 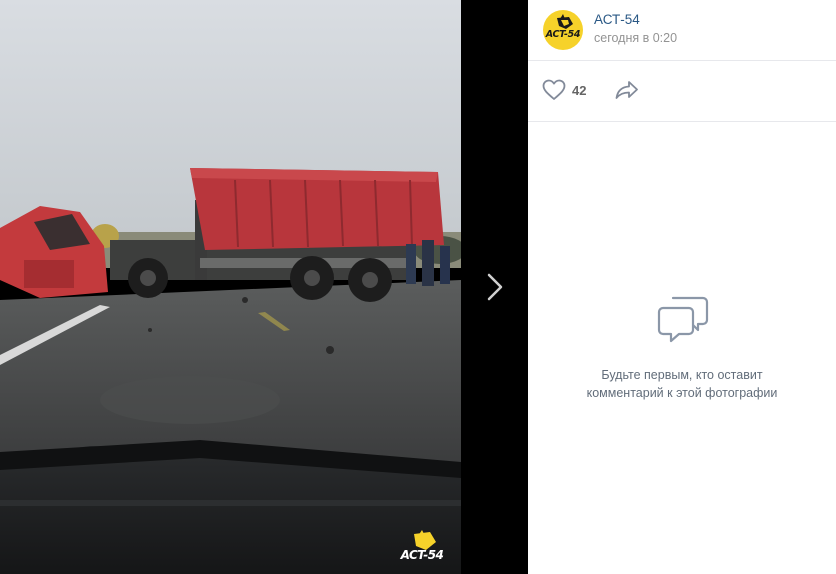 I want to click on watermark-text: ACT-54, so click(x=422, y=555).